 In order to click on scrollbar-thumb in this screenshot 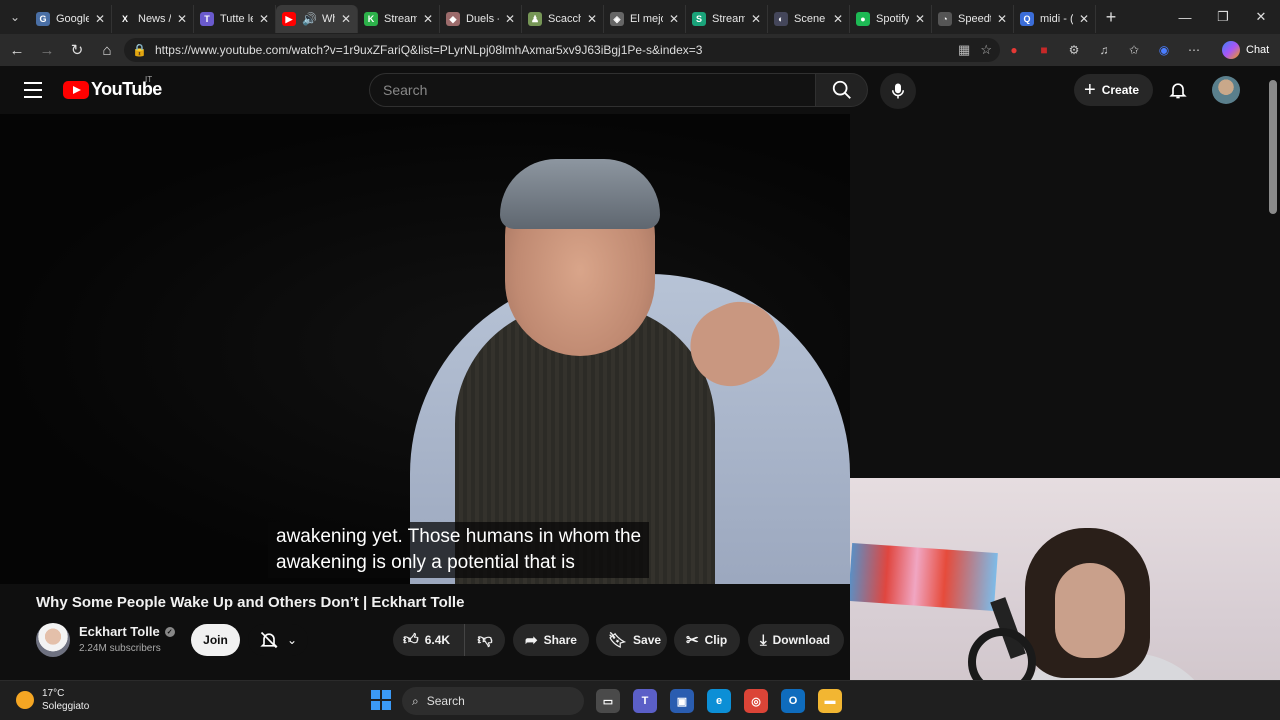, I will do `click(1273, 147)`.